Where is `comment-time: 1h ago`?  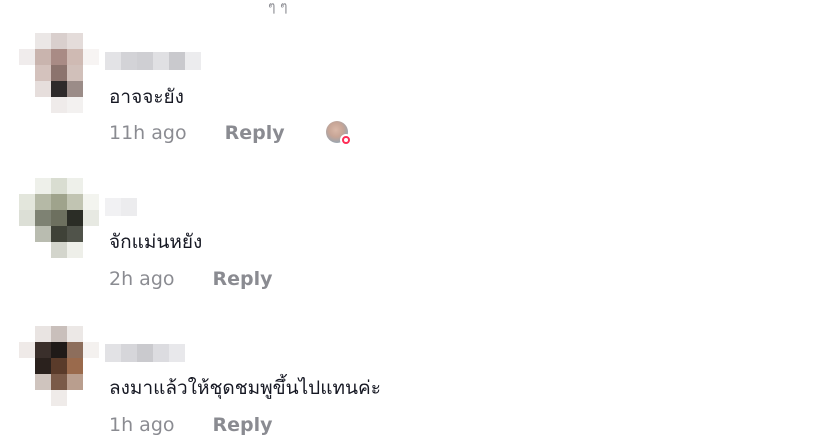 comment-time: 1h ago is located at coordinates (142, 425).